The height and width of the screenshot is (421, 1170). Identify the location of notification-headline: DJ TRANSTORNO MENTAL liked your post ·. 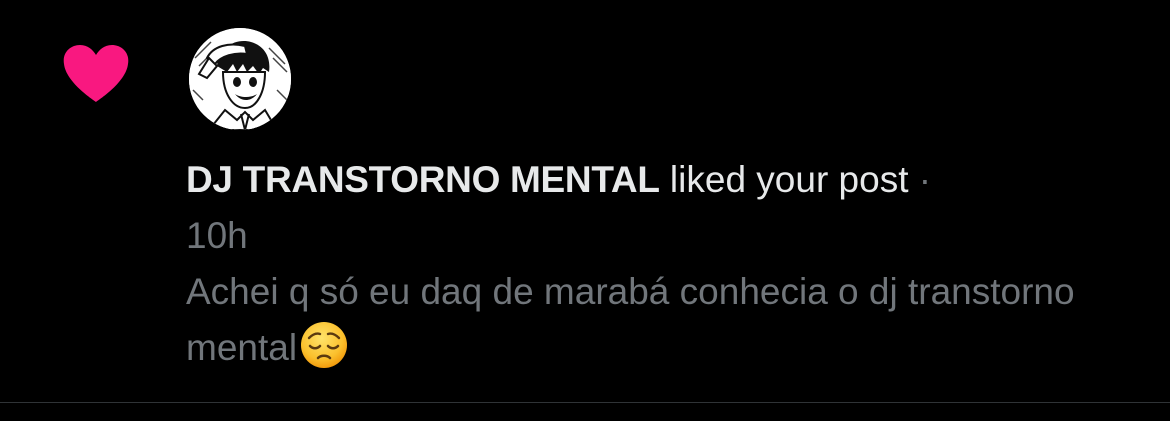
(636, 180).